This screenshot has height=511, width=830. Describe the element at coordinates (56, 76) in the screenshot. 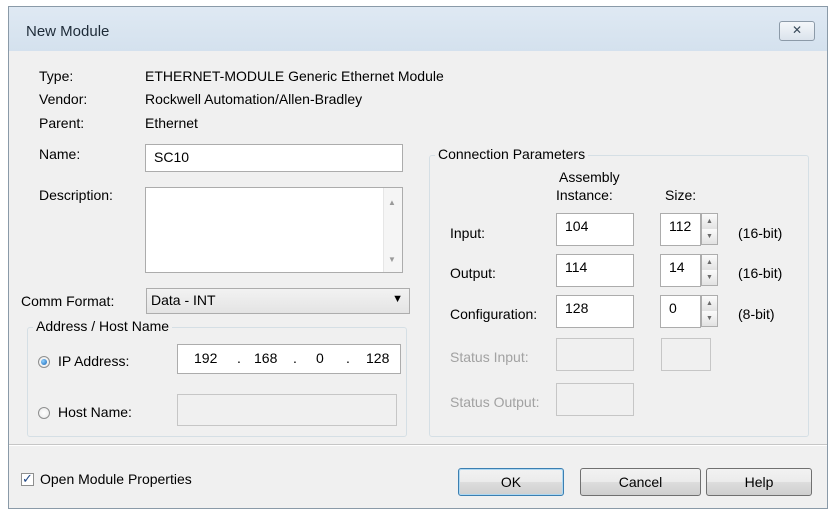

I see `type-label: Type:` at that location.